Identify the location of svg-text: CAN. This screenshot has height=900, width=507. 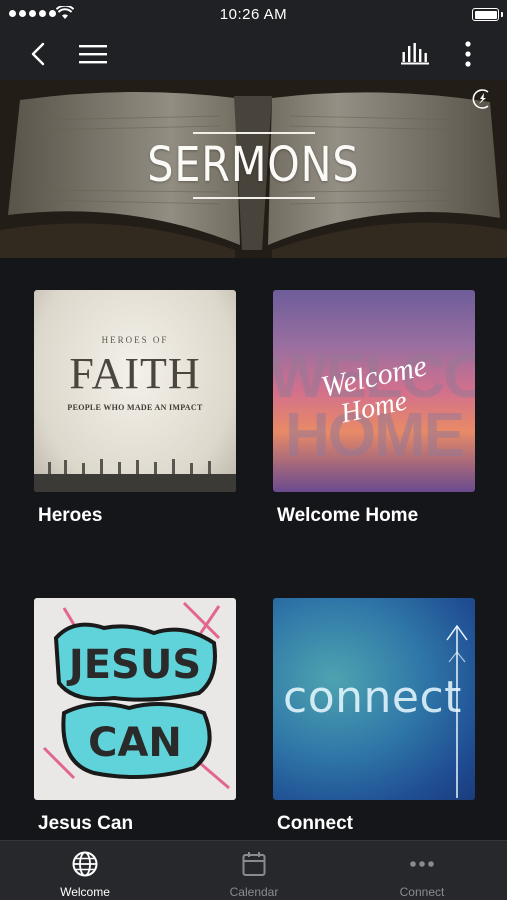
(135, 743).